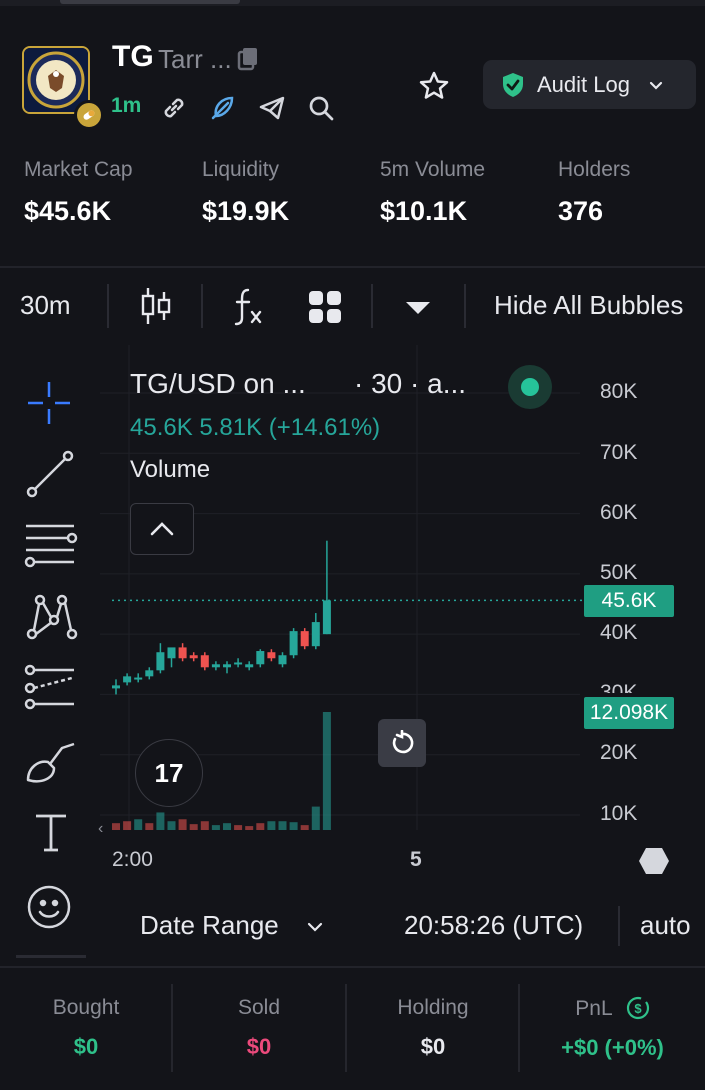  What do you see at coordinates (416, 859) in the screenshot?
I see `x-tick: 5` at bounding box center [416, 859].